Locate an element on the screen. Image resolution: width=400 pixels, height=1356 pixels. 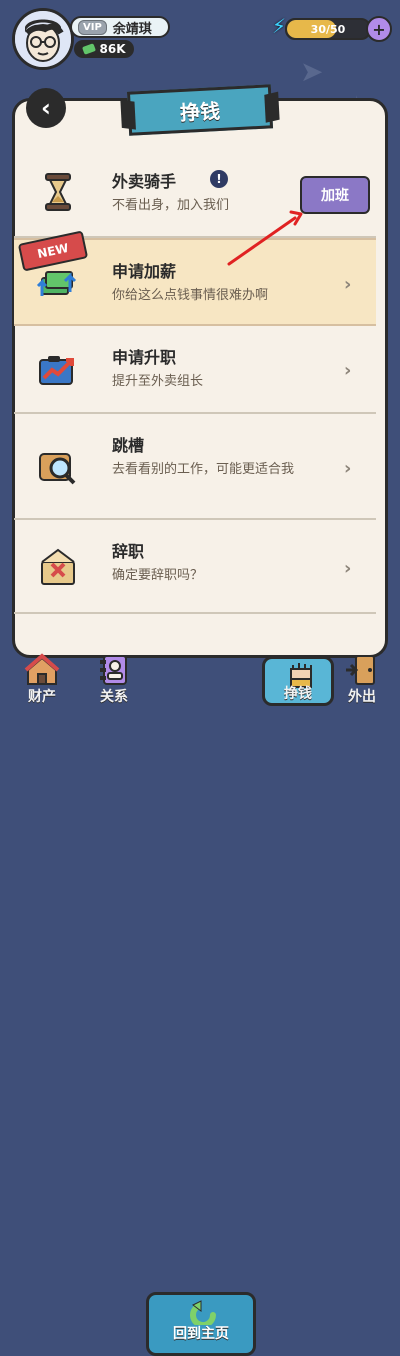
add-energy-button: + is located at coordinates (379, 29).